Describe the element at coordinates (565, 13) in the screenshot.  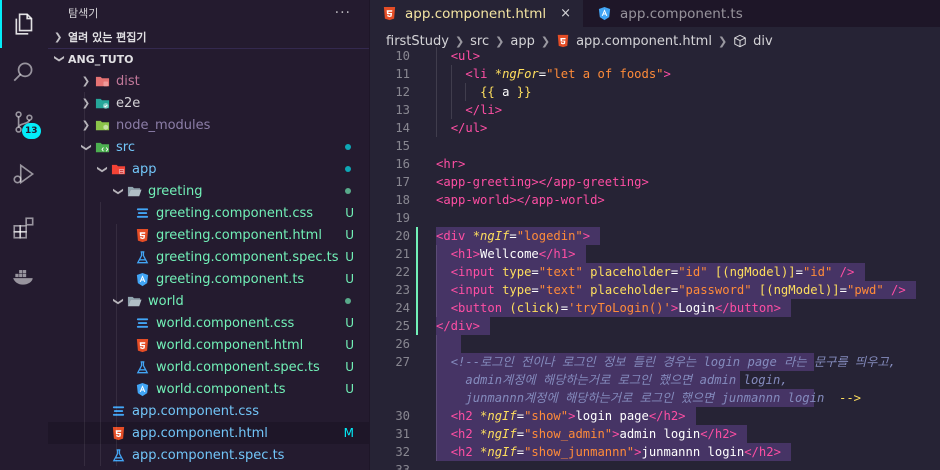
I see `close-icon: ×` at that location.